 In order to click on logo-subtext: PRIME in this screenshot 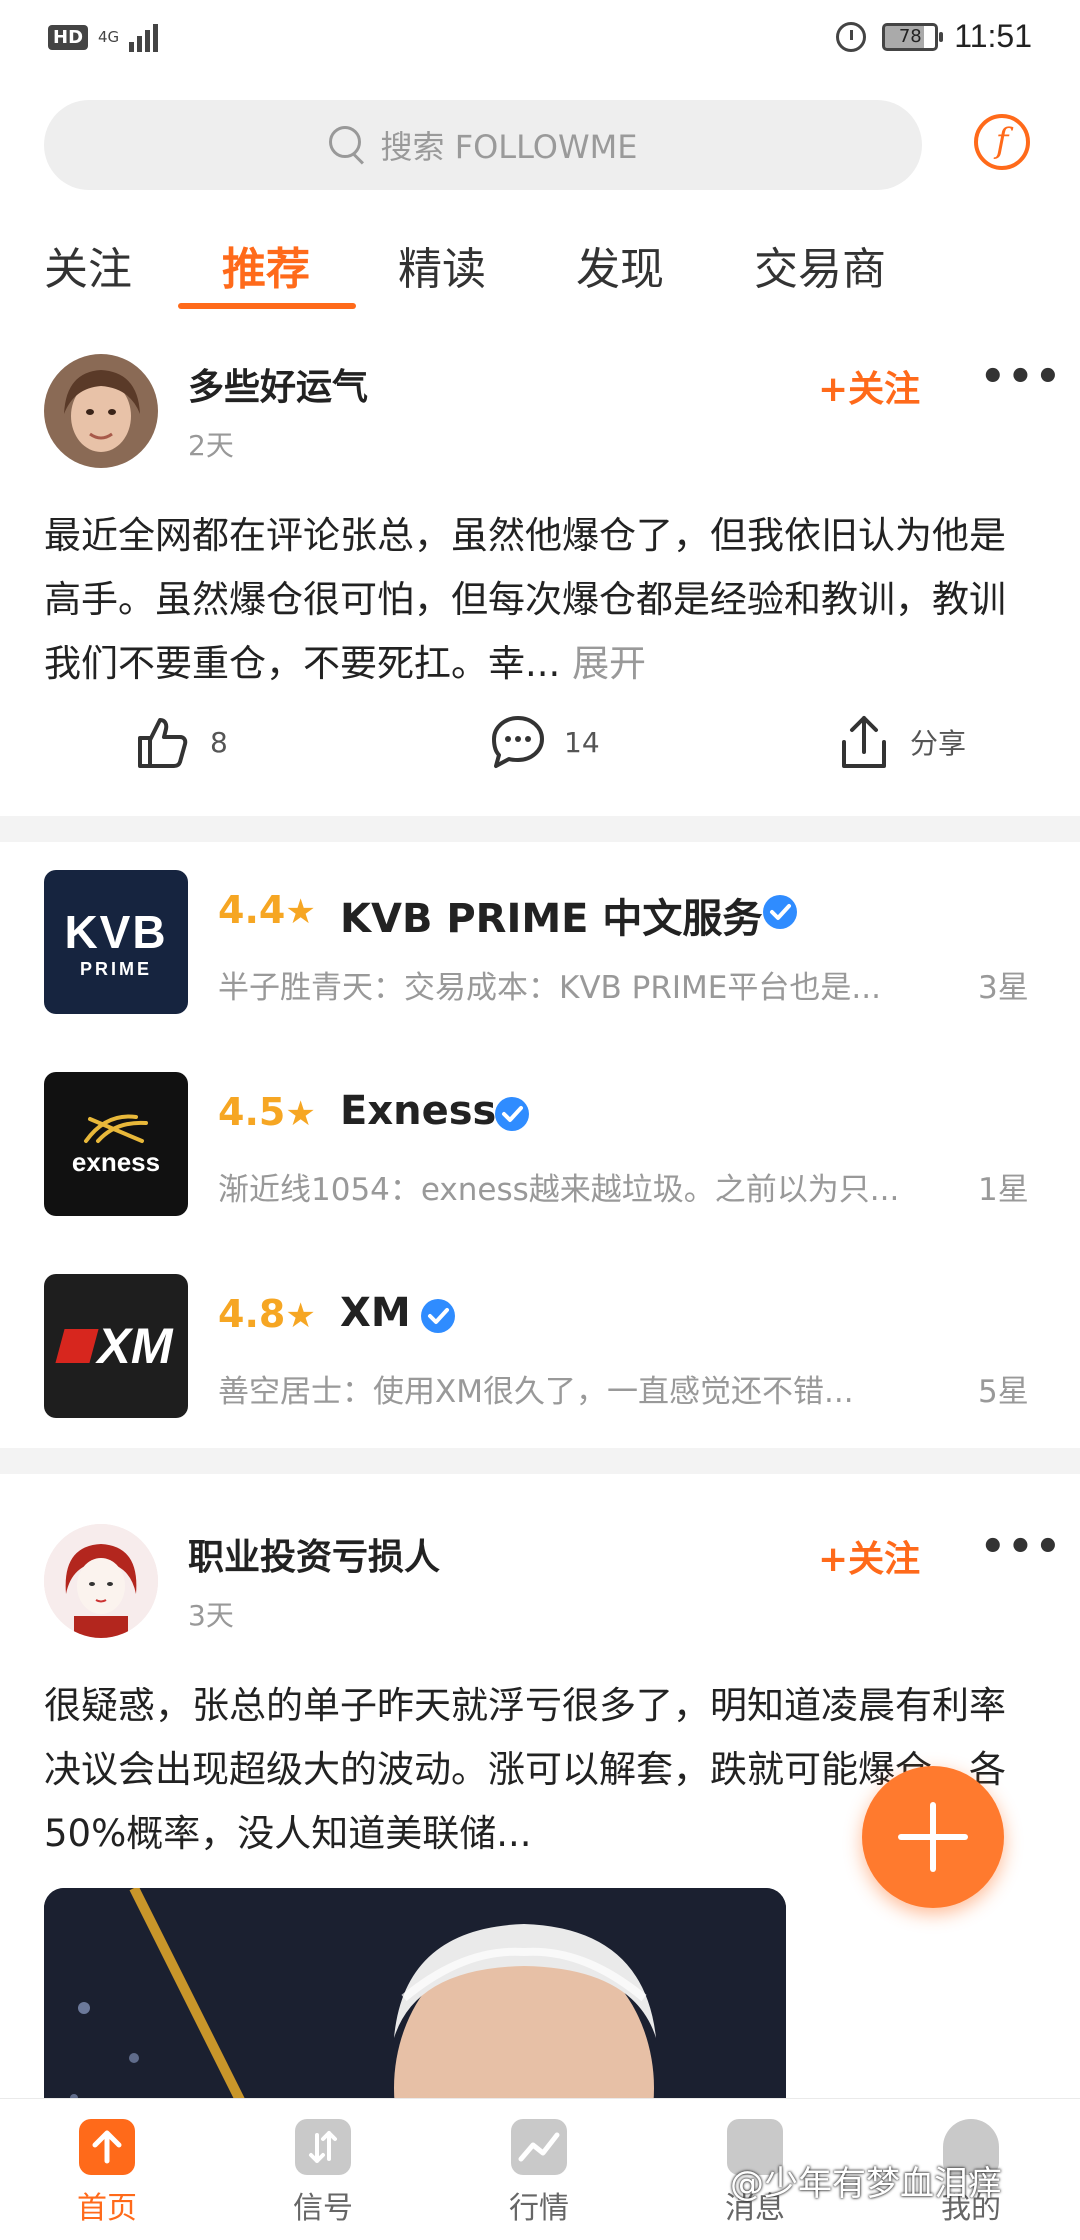, I will do `click(115, 968)`.